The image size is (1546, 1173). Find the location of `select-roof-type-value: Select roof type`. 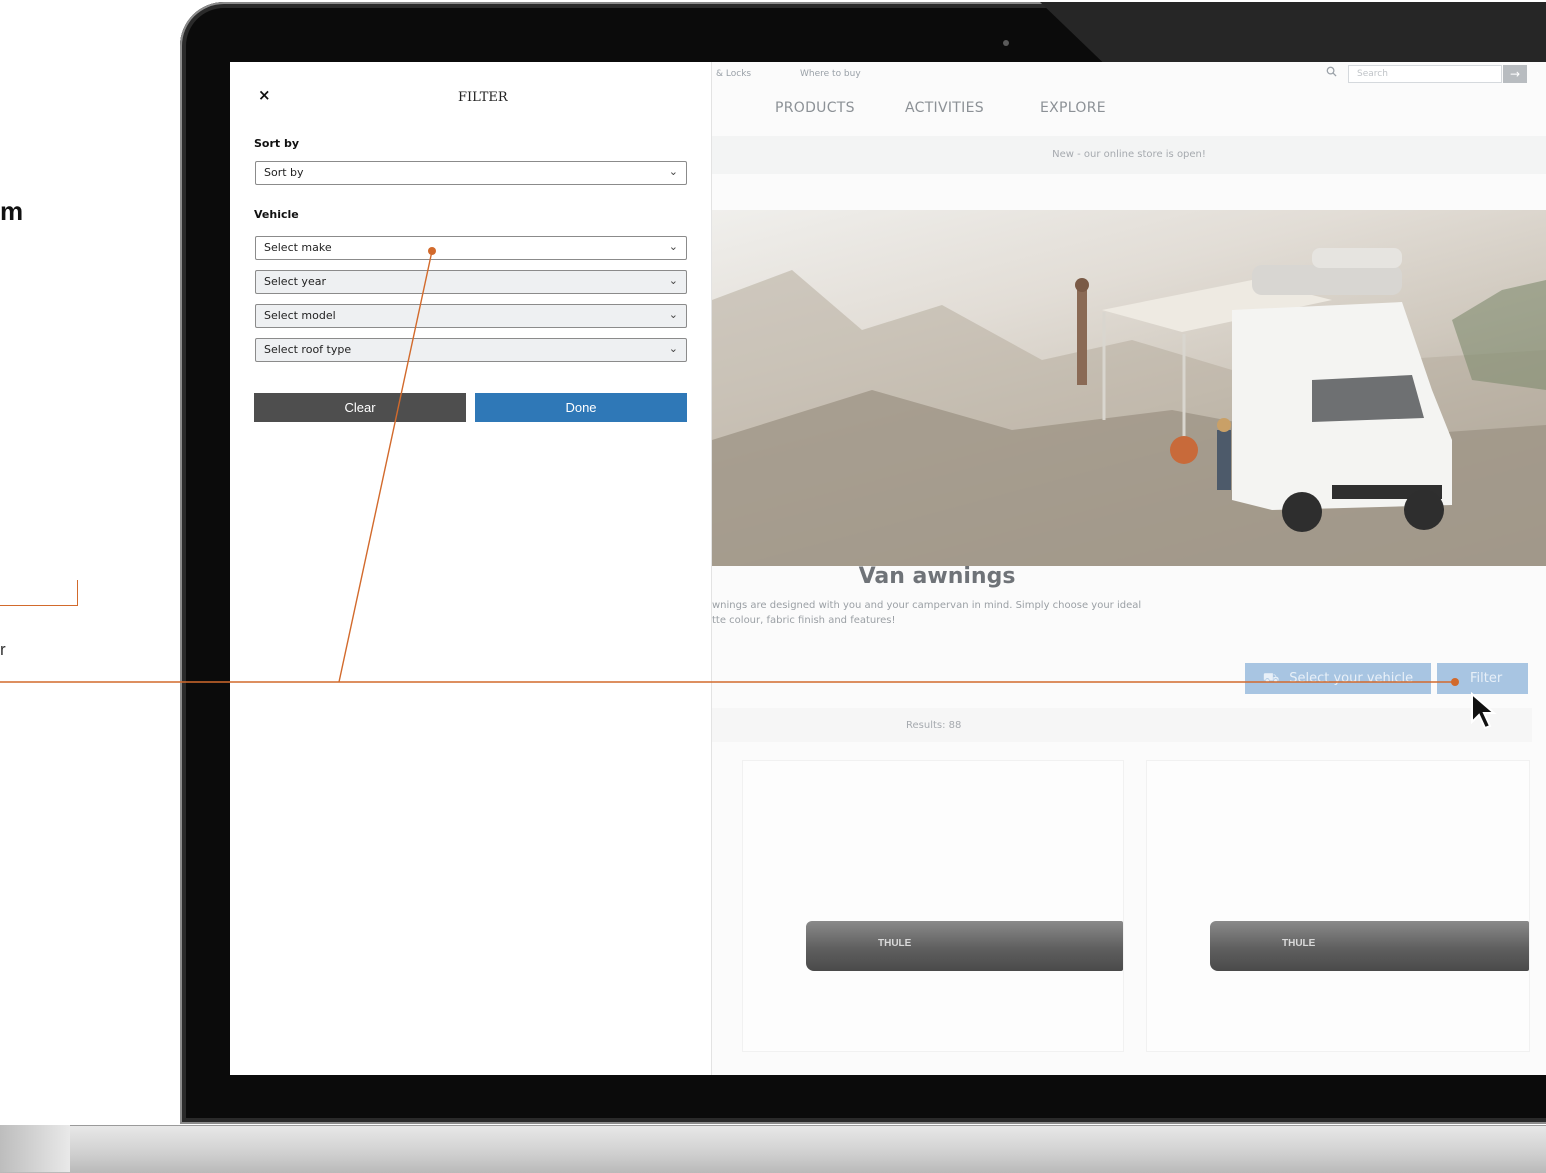

select-roof-type-value: Select roof type is located at coordinates (308, 349).